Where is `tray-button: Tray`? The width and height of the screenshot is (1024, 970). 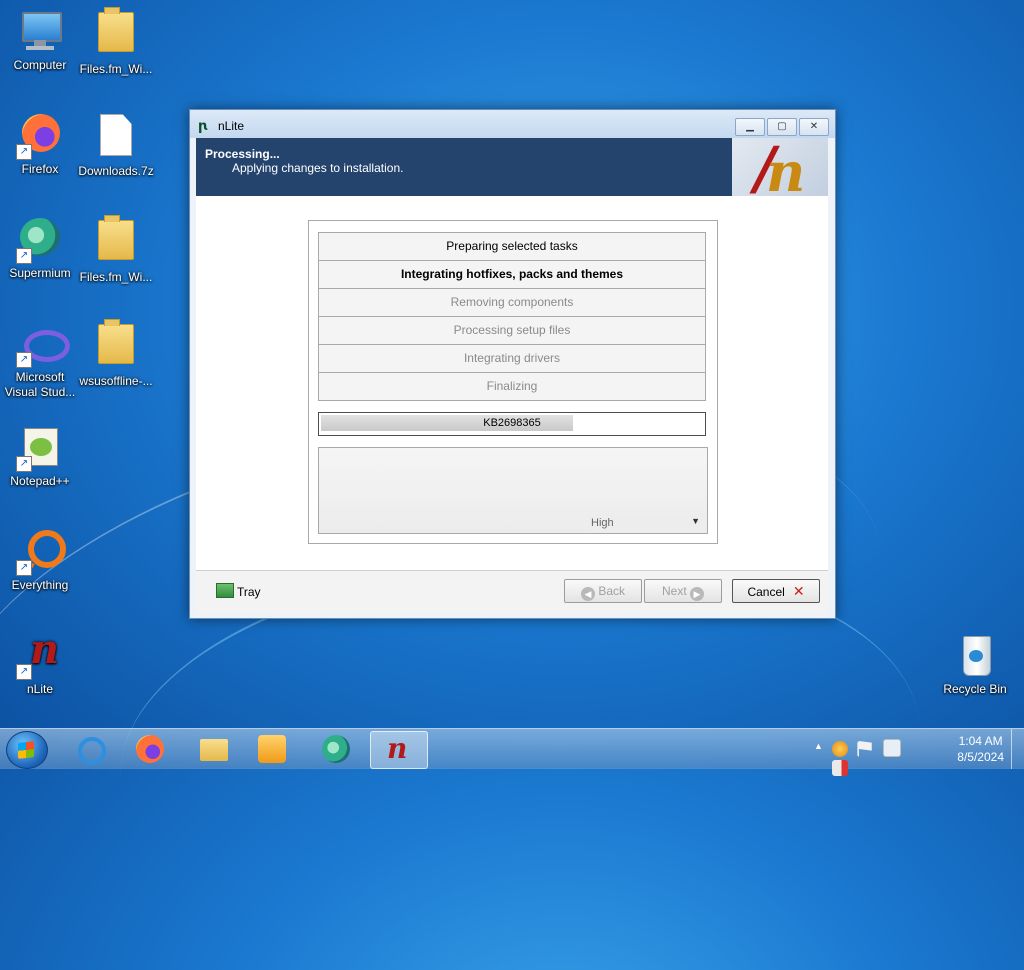
tray-button: Tray is located at coordinates (238, 591).